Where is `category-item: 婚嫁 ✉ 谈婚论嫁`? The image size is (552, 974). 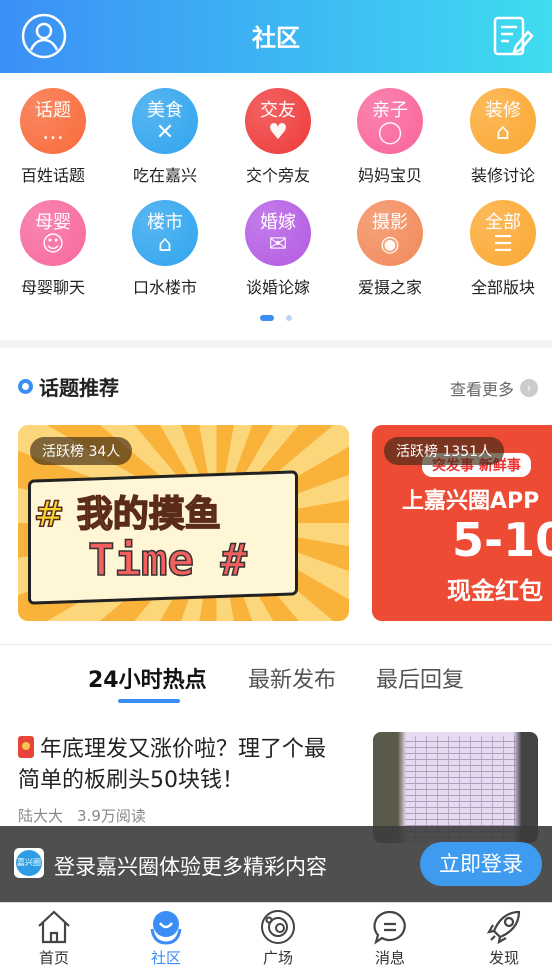
category-item: 婚嫁 ✉ 谈婚论嫁 is located at coordinates (278, 249).